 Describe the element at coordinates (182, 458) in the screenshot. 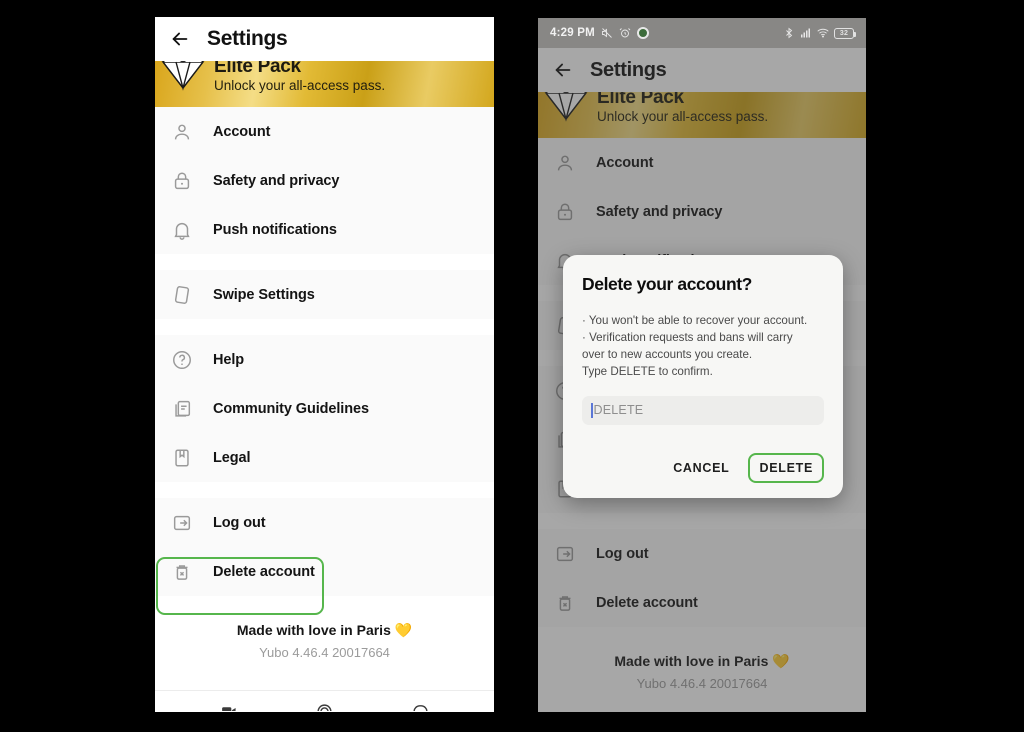

I see `bookmark-book-icon` at that location.